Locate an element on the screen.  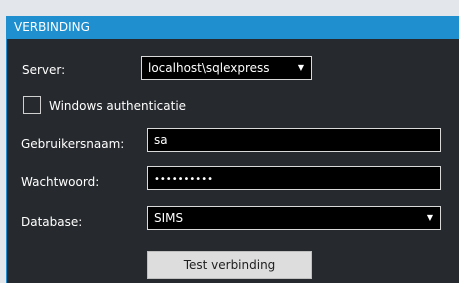
server-dropdown: localhost\sqlexpress ▼ is located at coordinates (226, 68).